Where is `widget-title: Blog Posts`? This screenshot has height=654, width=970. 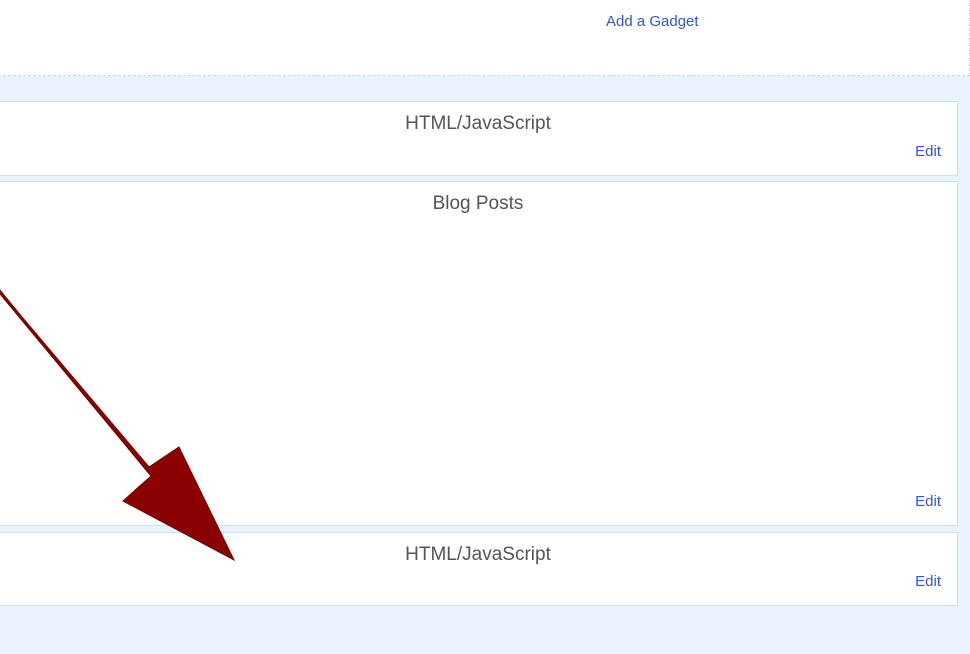
widget-title: Blog Posts is located at coordinates (478, 203).